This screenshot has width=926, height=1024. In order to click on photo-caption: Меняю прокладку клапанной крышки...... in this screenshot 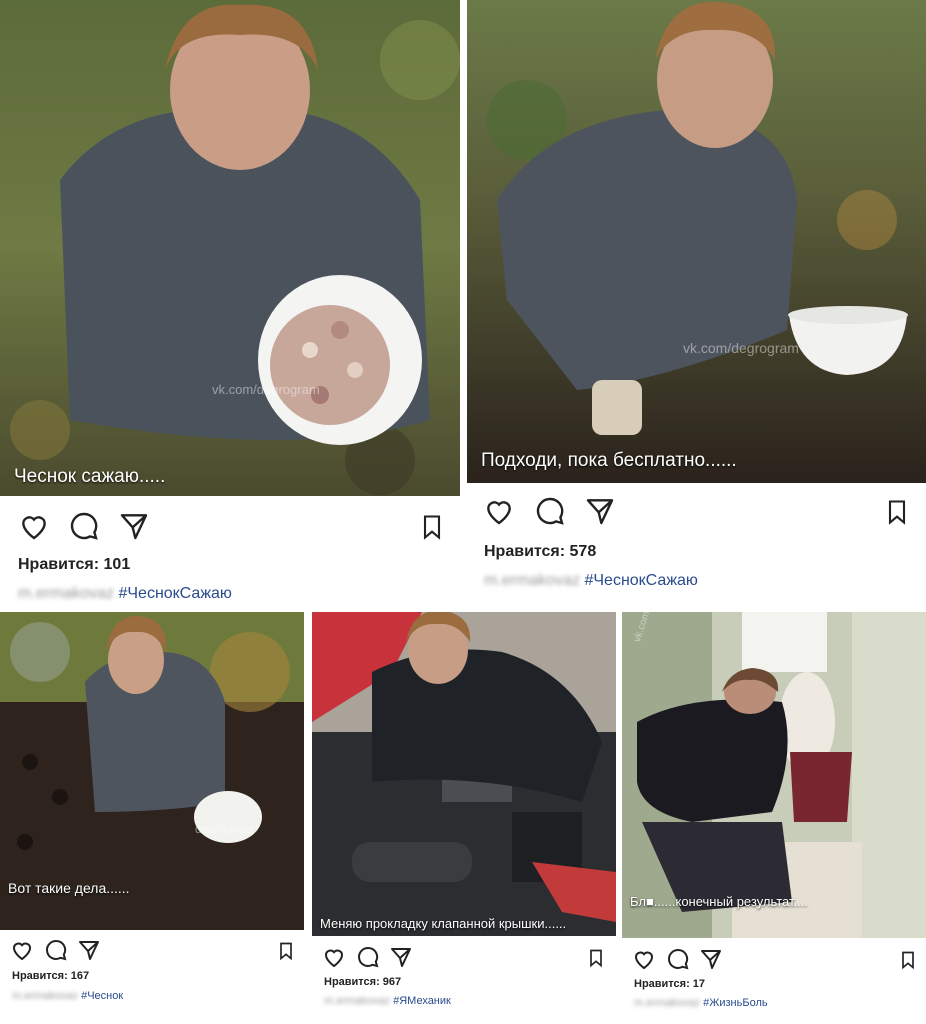, I will do `click(443, 923)`.